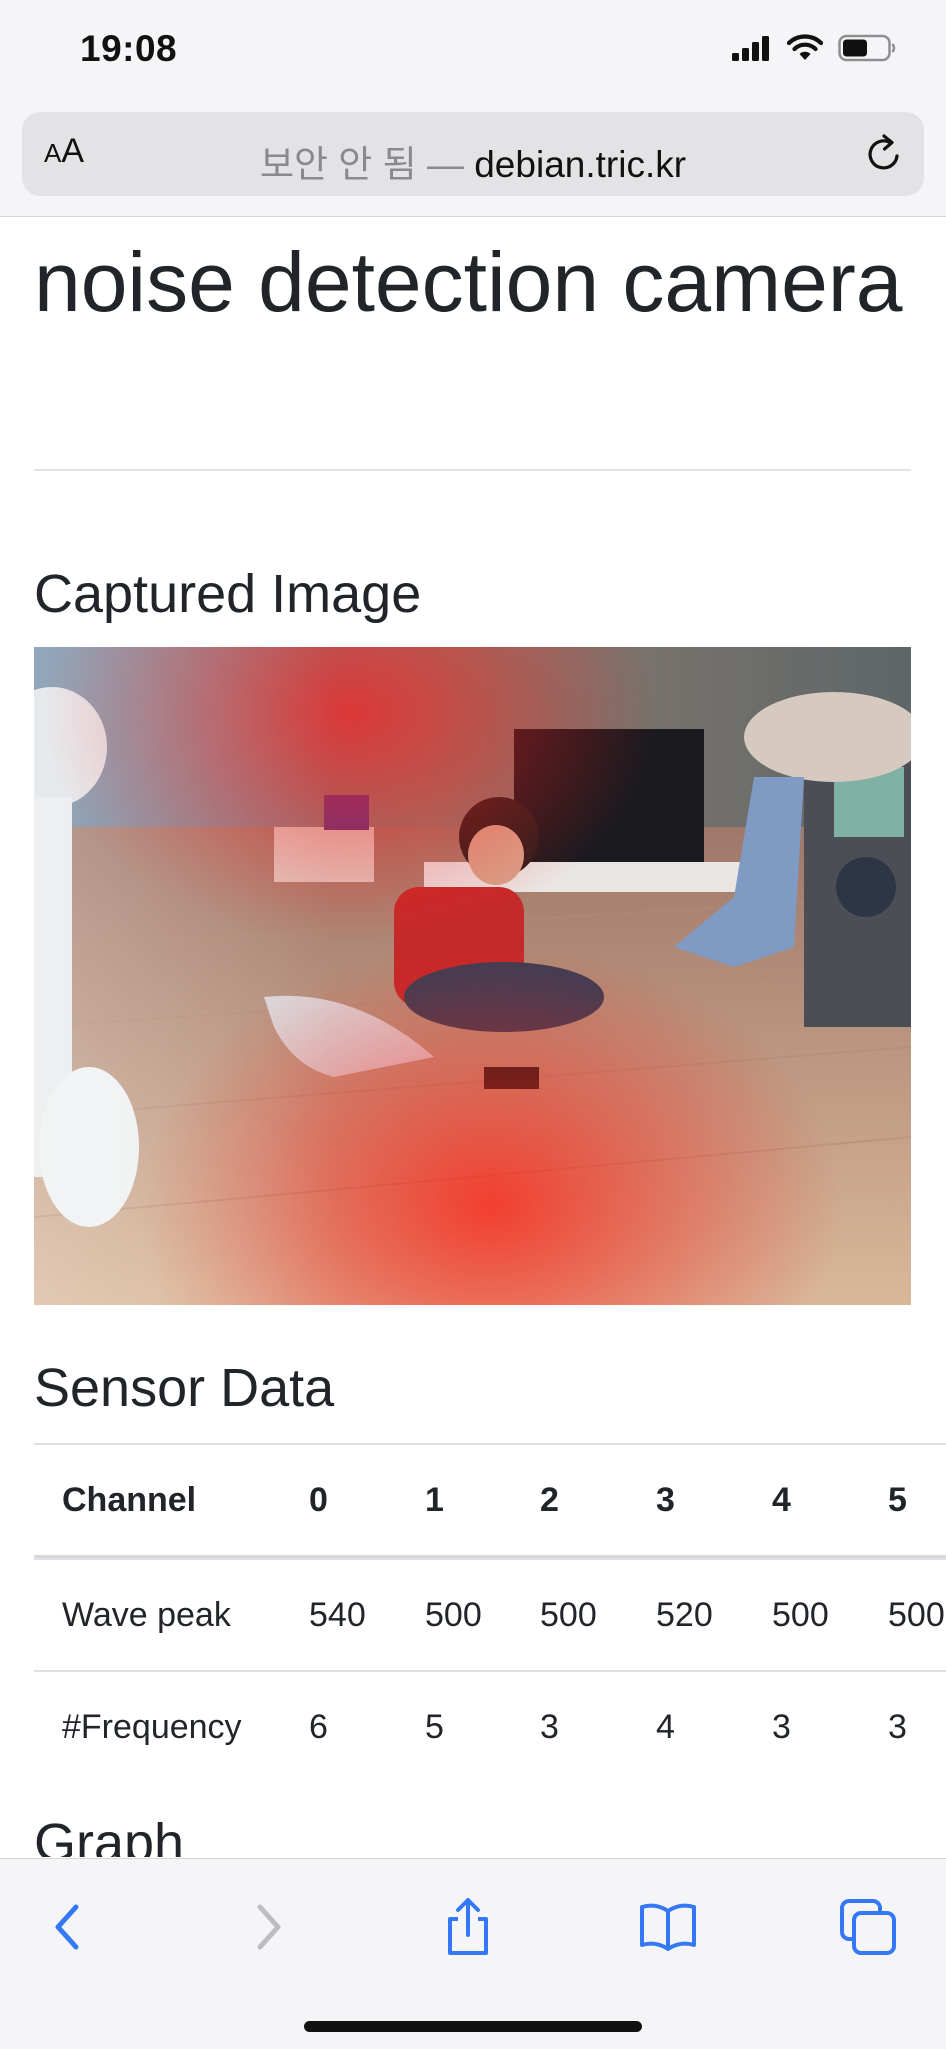  I want to click on browser-toolbar, so click(473, 1953).